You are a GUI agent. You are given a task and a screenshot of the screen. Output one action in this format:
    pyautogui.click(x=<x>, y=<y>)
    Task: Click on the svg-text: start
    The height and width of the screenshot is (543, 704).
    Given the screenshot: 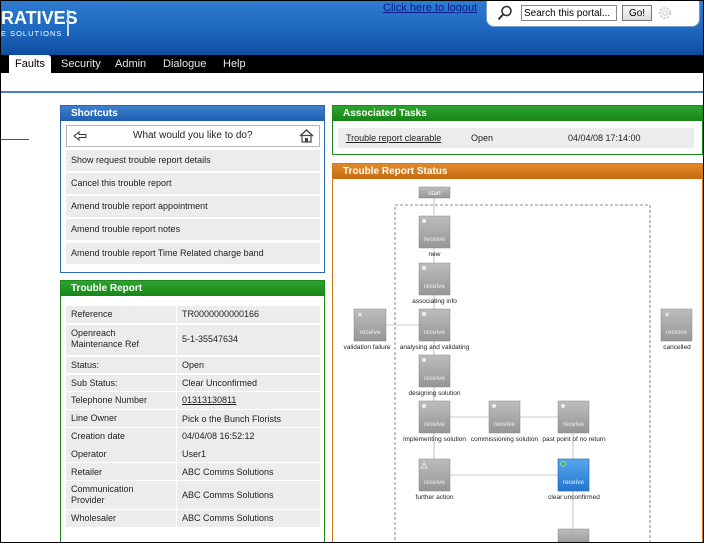 What is the action you would take?
    pyautogui.click(x=434, y=193)
    